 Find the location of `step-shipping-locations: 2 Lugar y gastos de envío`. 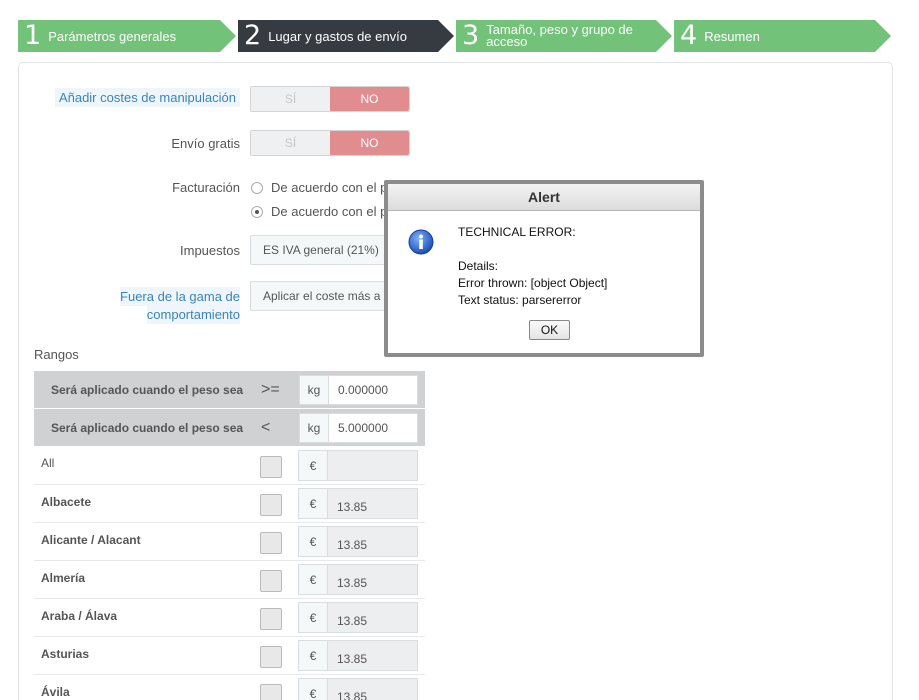

step-shipping-locations: 2 Lugar y gastos de envío is located at coordinates (346, 36).